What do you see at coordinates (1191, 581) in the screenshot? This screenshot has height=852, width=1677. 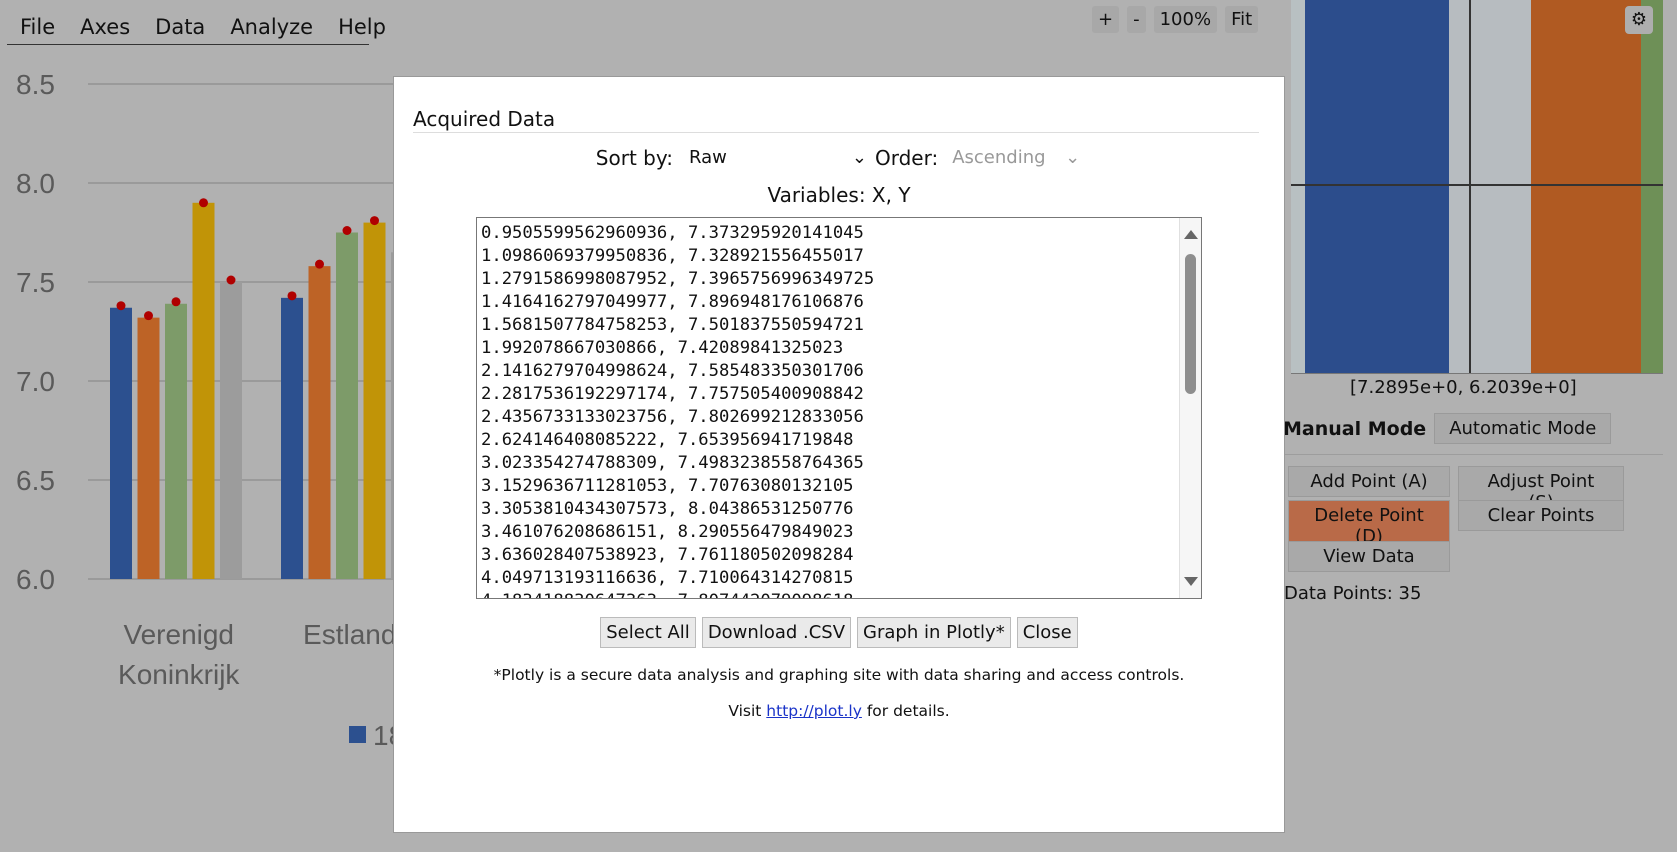 I see `scroll-down-arrow-icon` at bounding box center [1191, 581].